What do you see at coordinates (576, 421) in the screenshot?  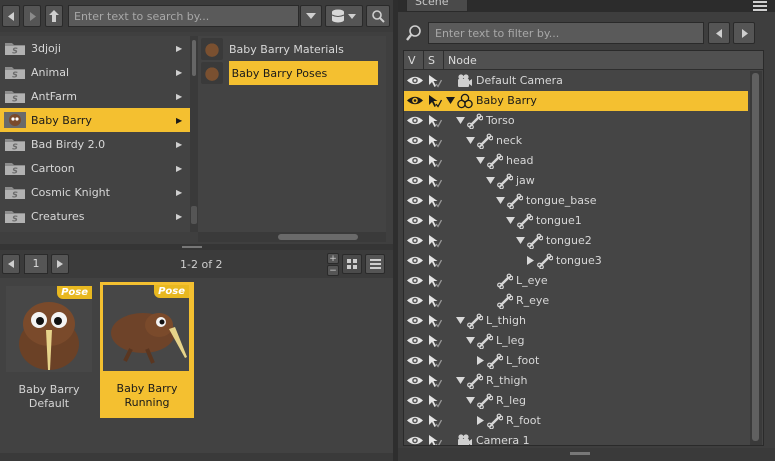 I see `scene-node-row: R_foot` at bounding box center [576, 421].